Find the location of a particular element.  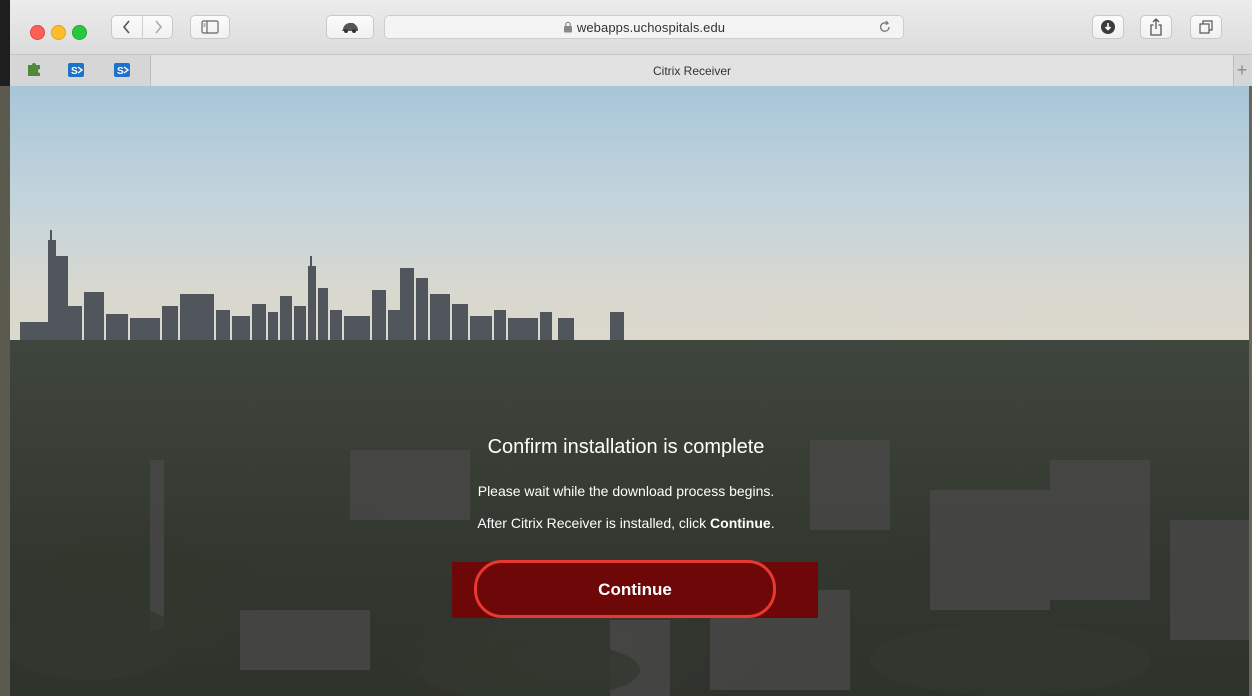

chevron-right-icon is located at coordinates (159, 27).